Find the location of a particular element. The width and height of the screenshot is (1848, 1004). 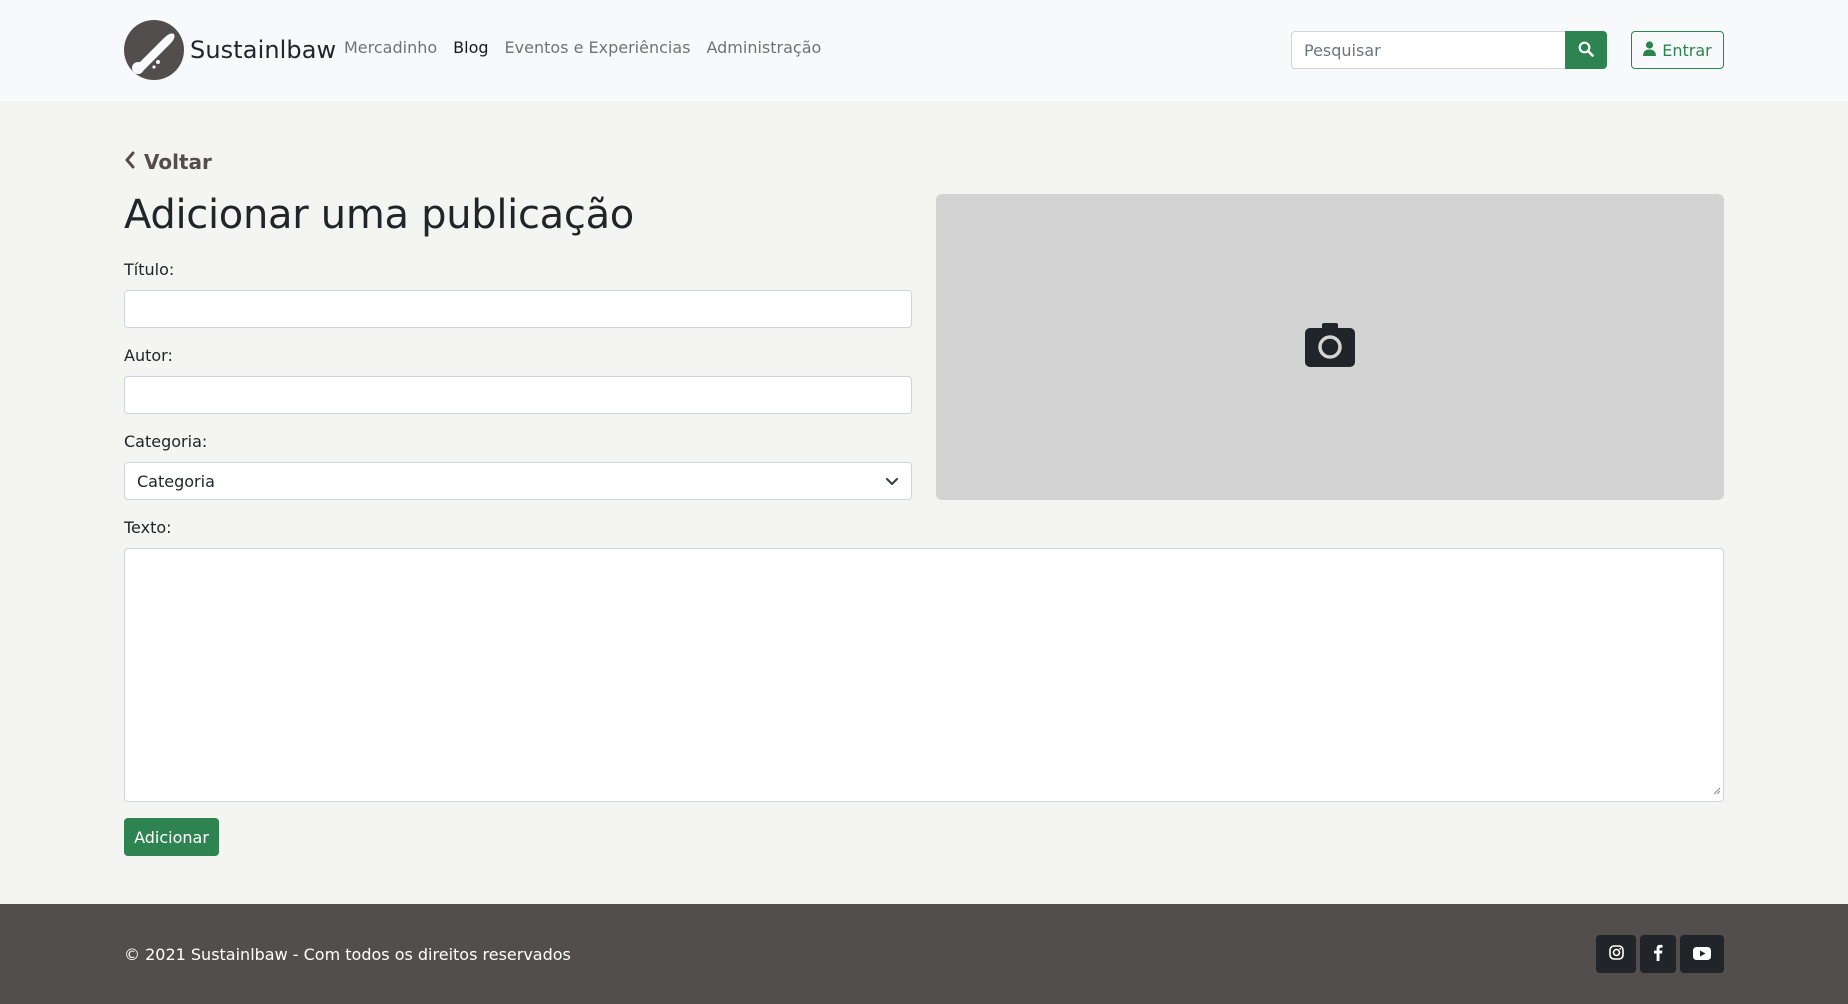

category-select: Categoria is located at coordinates (518, 481).